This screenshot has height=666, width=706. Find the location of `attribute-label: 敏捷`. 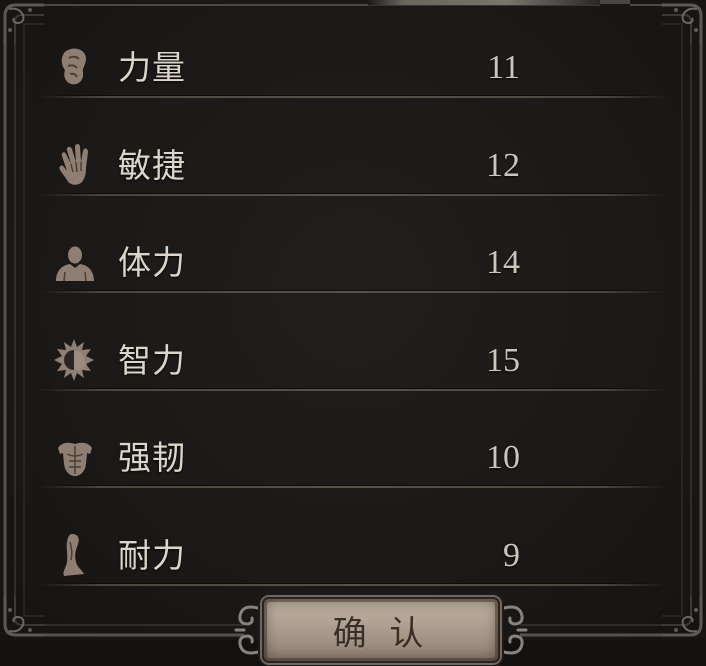

attribute-label: 敏捷 is located at coordinates (152, 165).